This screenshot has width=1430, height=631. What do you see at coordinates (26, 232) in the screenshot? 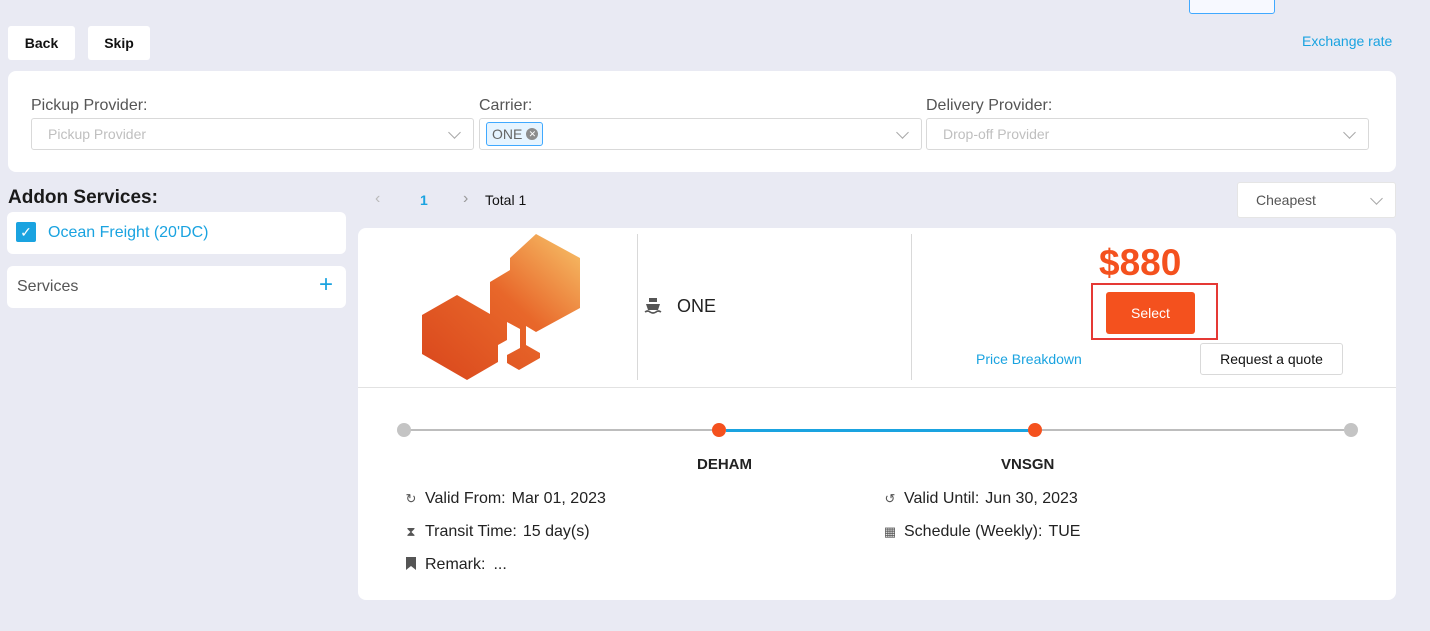
I see `checkbox-checked: ✓` at bounding box center [26, 232].